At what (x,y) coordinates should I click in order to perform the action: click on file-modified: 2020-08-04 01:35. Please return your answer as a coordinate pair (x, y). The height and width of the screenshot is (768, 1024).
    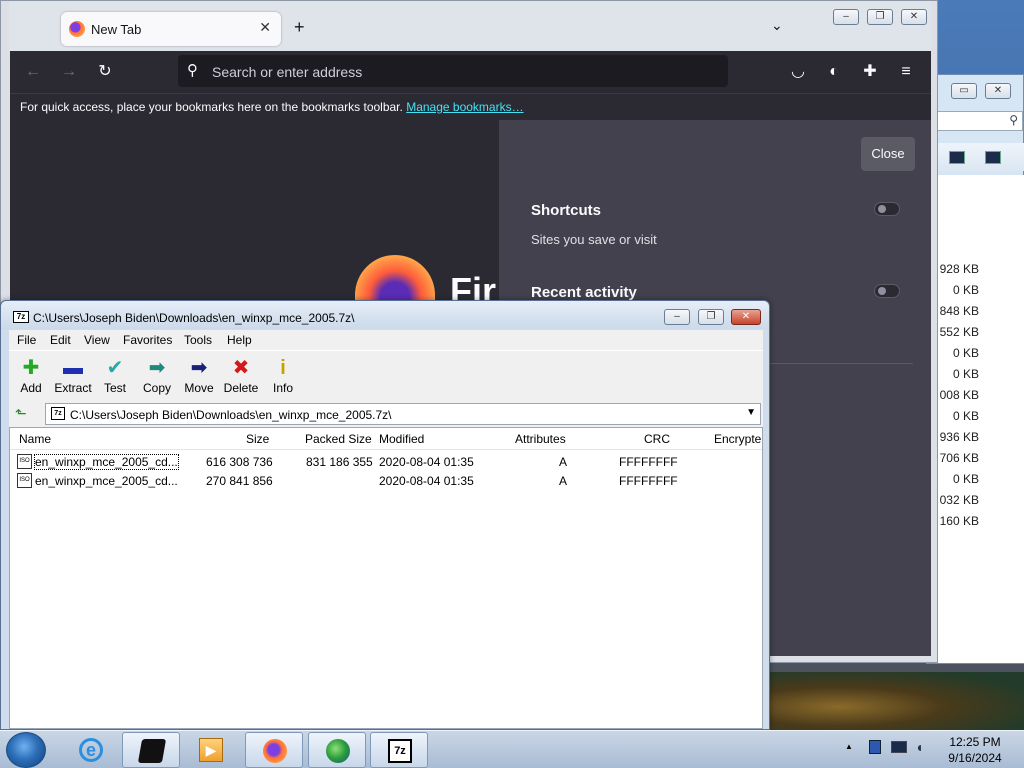
    Looking at the image, I should click on (426, 462).